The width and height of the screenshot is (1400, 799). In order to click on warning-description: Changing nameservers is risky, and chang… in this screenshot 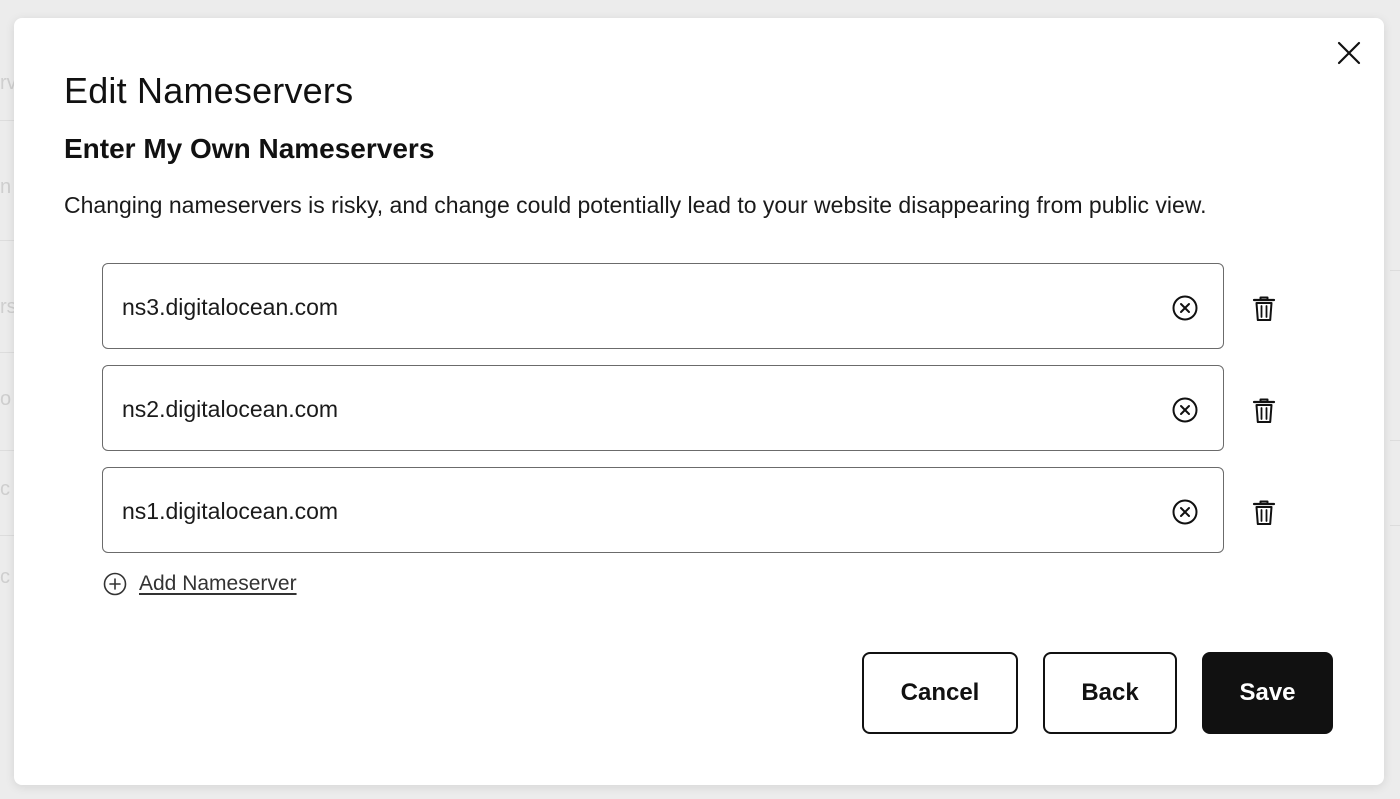, I will do `click(635, 205)`.